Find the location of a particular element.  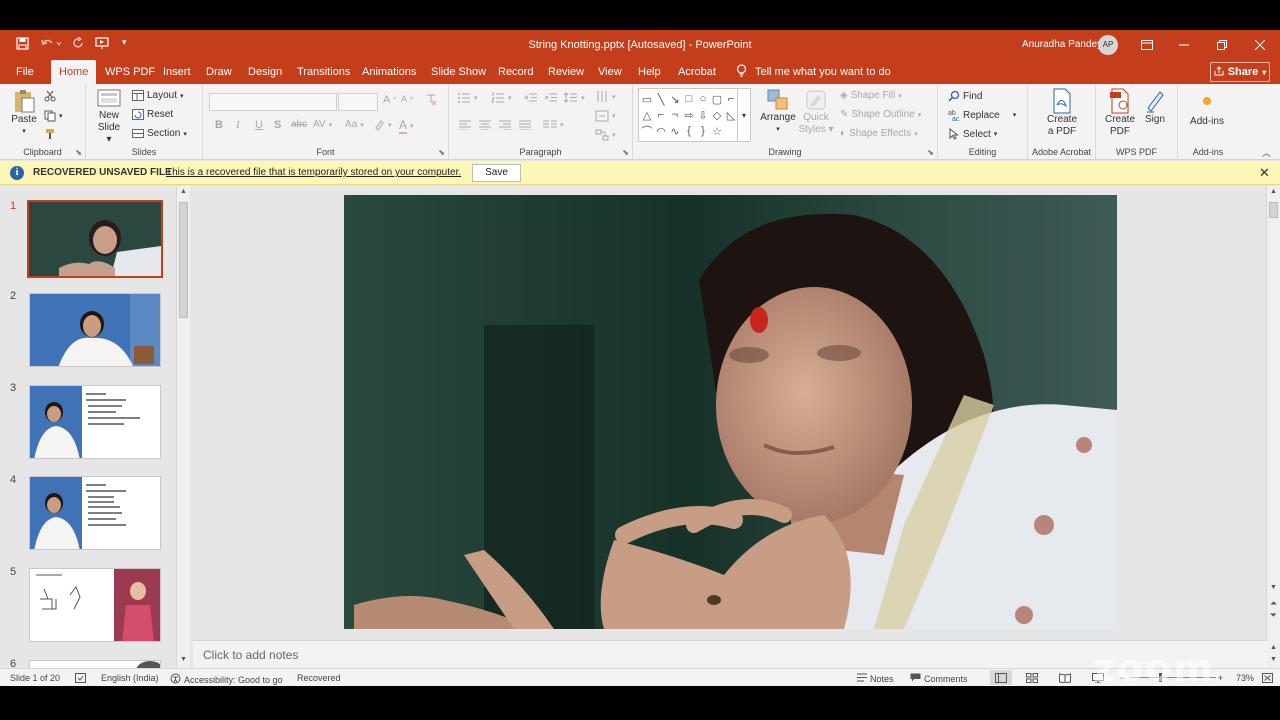

connector-shape-icon: ⌐ is located at coordinates (661, 115).